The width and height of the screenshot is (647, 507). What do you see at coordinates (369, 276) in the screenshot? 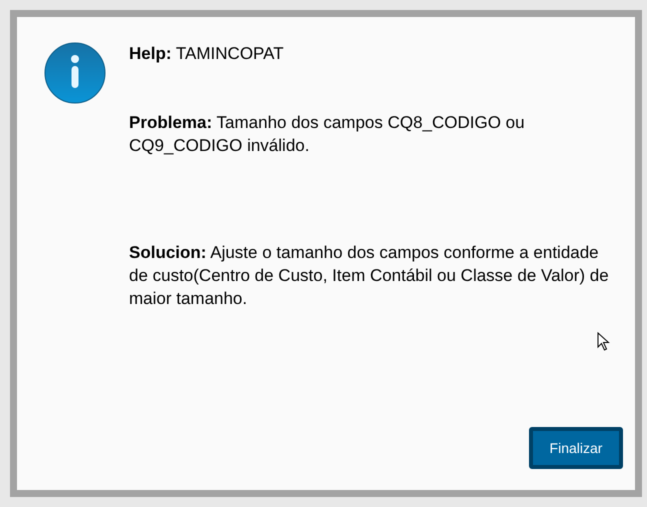
I see `message-text: Solucion: Ajuste o tamanho dos campos conforme a entidade de custo(Centro de Custo, Item Contábil ou Classe de Valor) de maior tamanho.` at bounding box center [369, 276].